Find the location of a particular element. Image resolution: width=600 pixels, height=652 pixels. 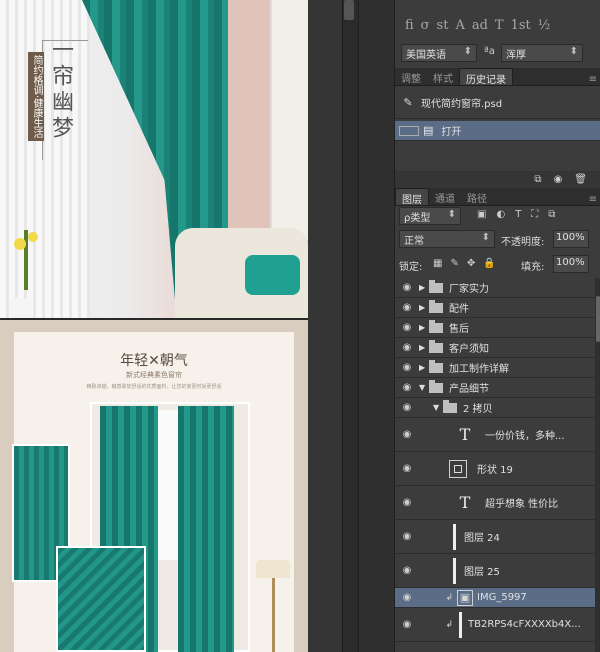

layer-row-processing: ◉ ▶ 加工制作详解 is located at coordinates (497, 368).